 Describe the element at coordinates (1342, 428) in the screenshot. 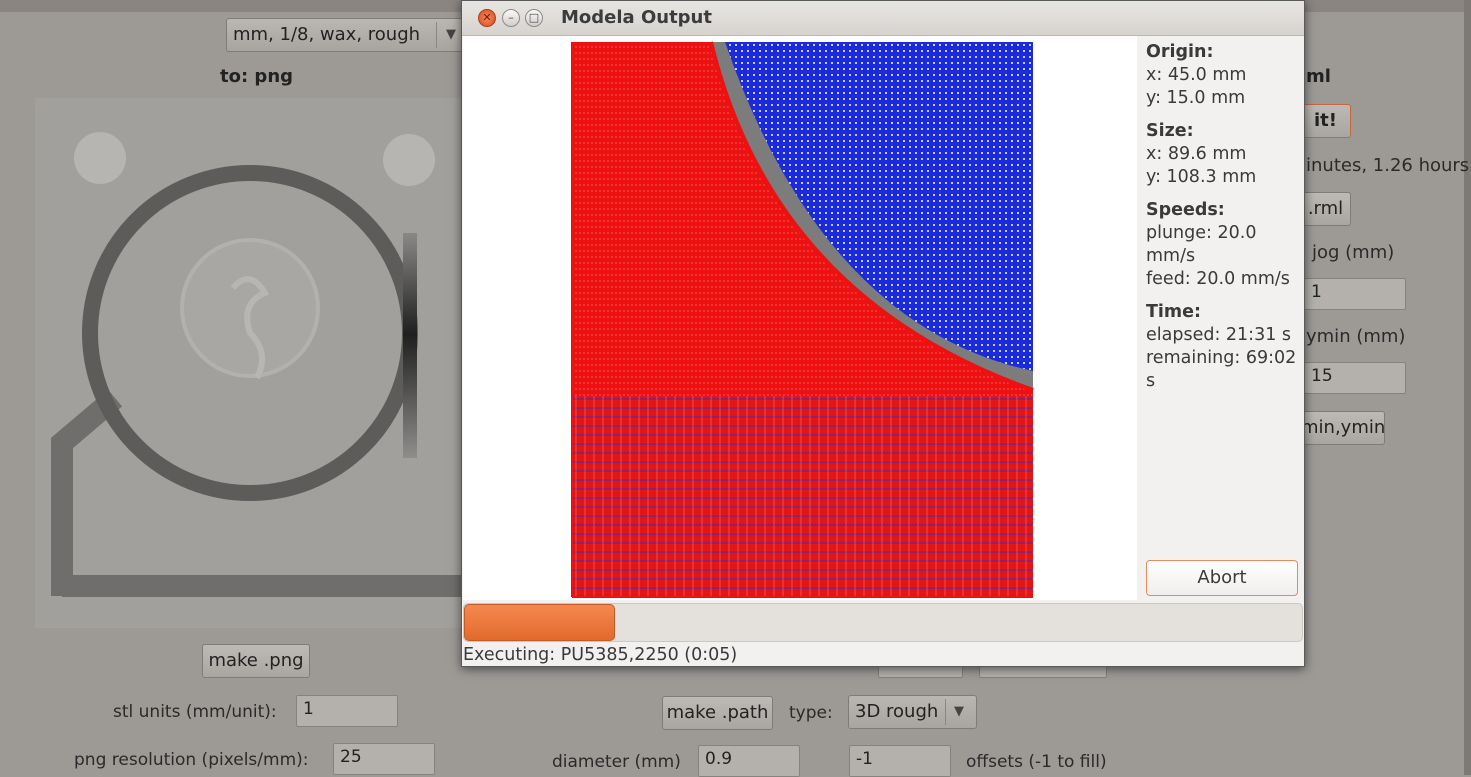

I see `move-to-xmin-ymin-button: min,ymin` at that location.